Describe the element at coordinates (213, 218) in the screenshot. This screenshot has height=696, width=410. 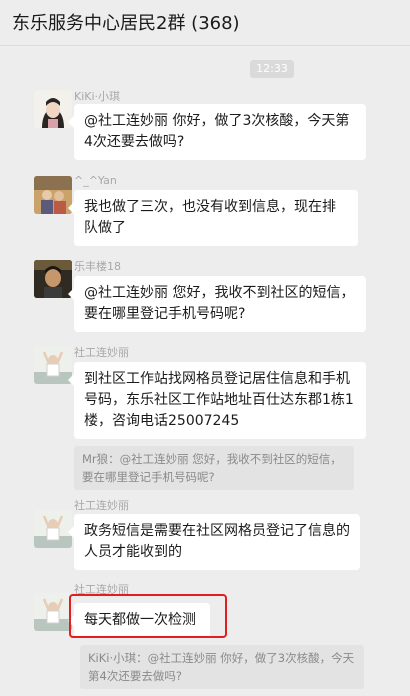
I see `message-bubble: 我也做了三次，也没有收到信息，现在排队做了` at that location.